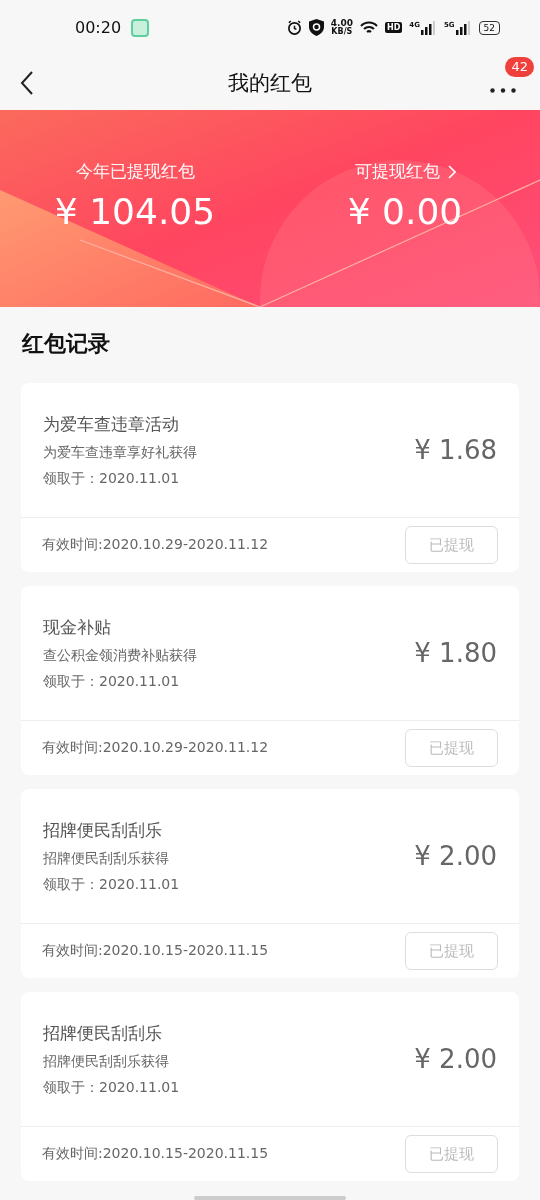  Describe the element at coordinates (316, 27) in the screenshot. I see `shield-icon` at that location.